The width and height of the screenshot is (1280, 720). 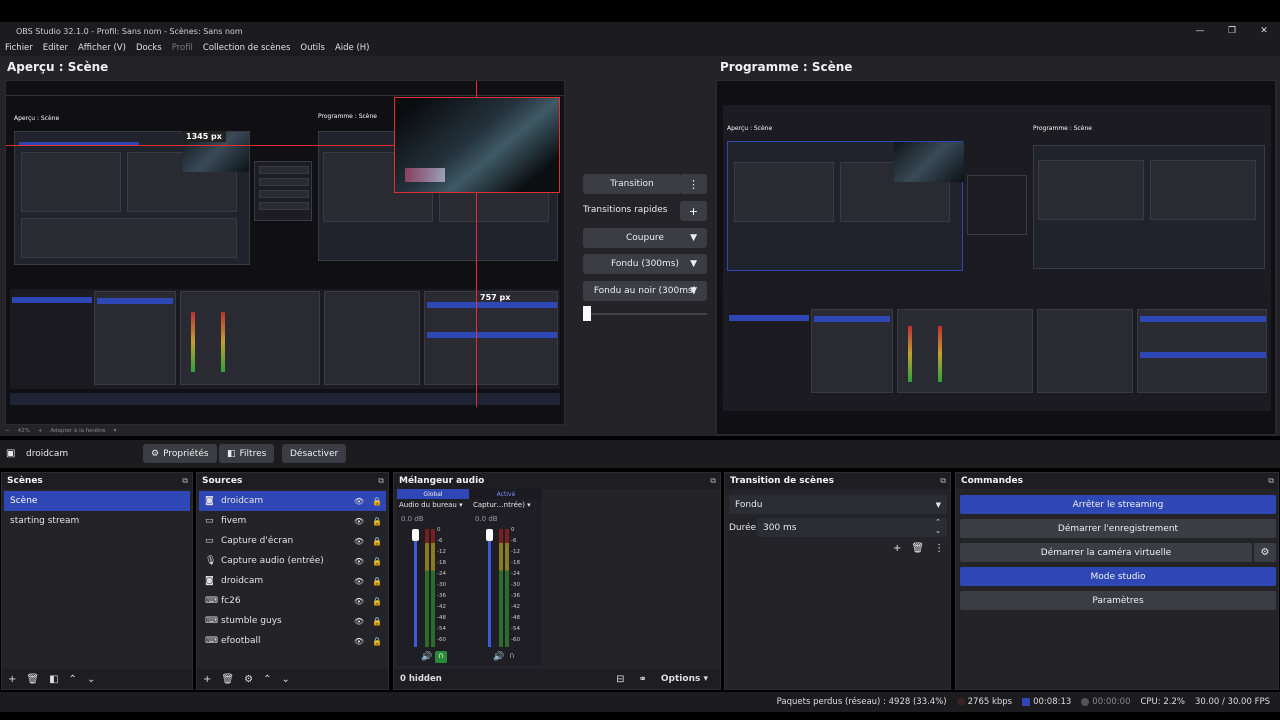 I want to click on source-item: ▭ fivem 👁 🔒, so click(x=292, y=521).